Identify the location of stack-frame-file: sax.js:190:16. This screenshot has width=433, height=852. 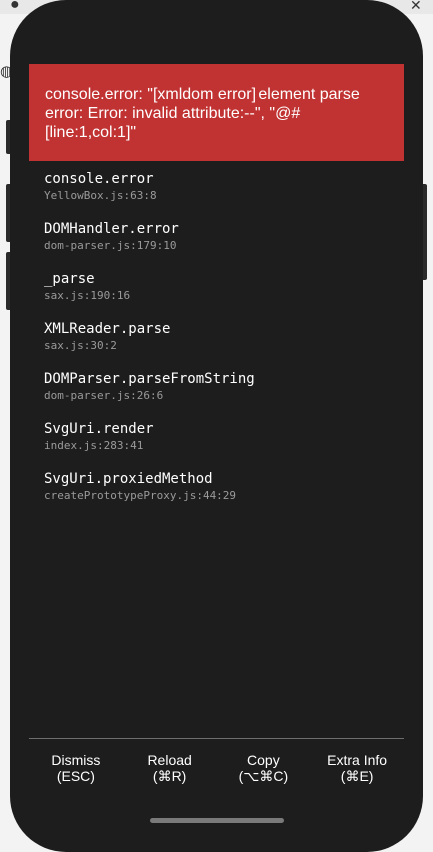
(87, 295).